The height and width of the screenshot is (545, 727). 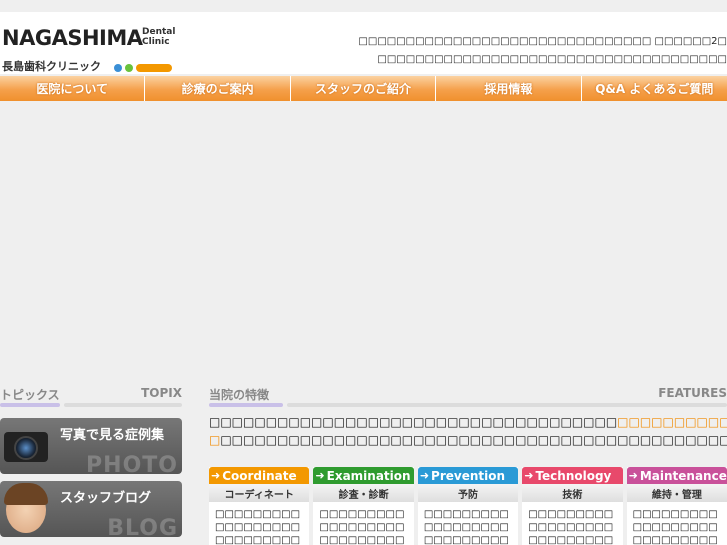 What do you see at coordinates (30, 405) in the screenshot?
I see `topix-underline-accent` at bounding box center [30, 405].